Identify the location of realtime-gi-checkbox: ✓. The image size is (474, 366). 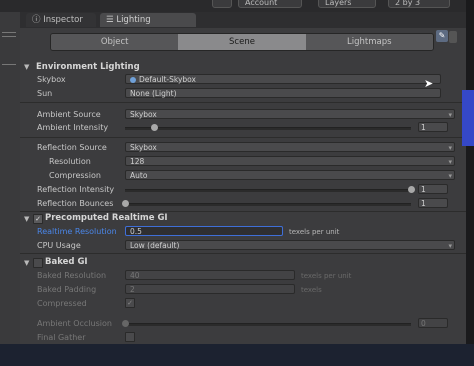
(38, 219).